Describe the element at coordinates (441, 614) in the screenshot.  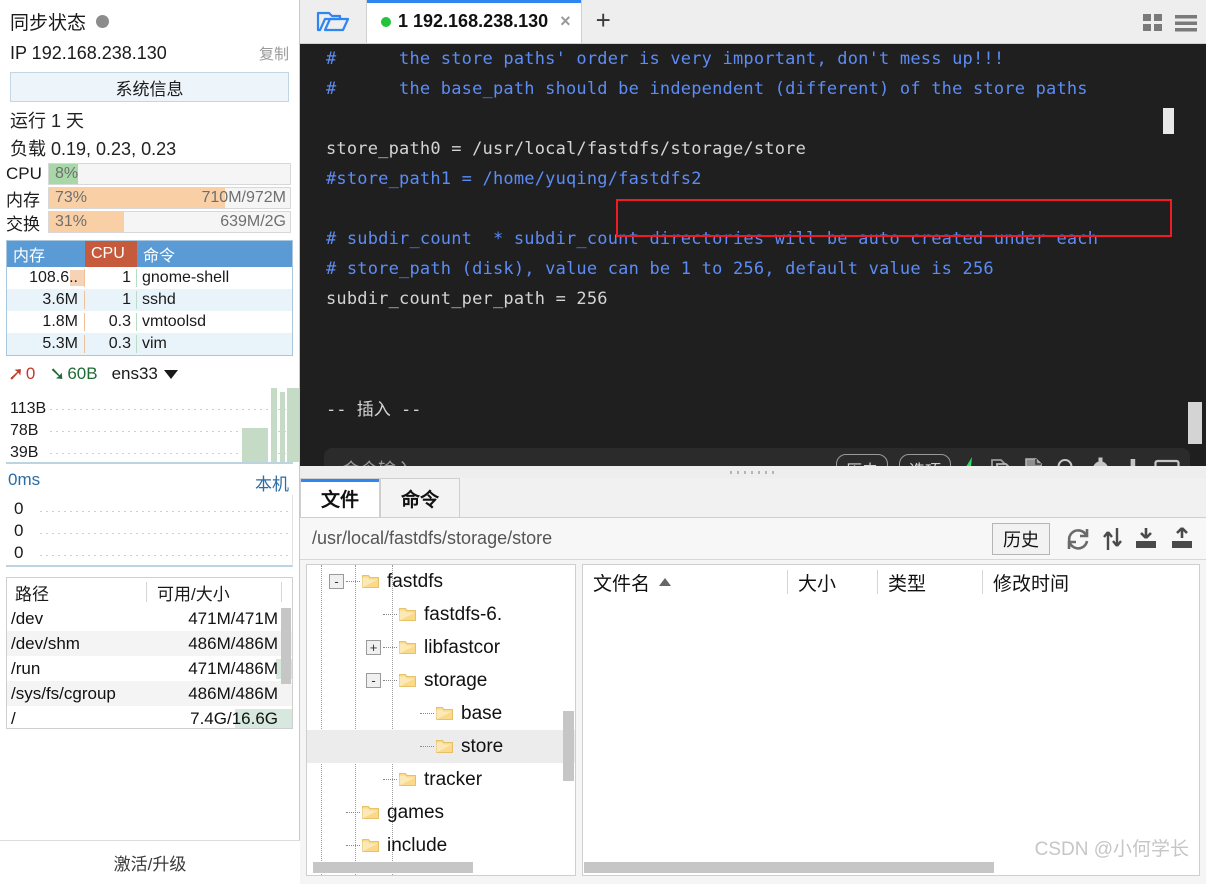
I see `tree-node-fastdfs-6.: fastdfs-6.` at that location.